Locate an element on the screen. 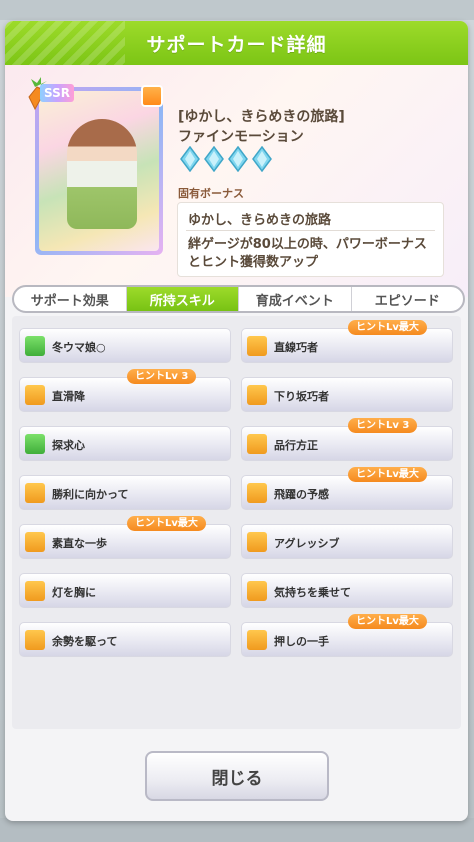 The height and width of the screenshot is (842, 474). skill-item: 勝利に向かって is located at coordinates (125, 492).